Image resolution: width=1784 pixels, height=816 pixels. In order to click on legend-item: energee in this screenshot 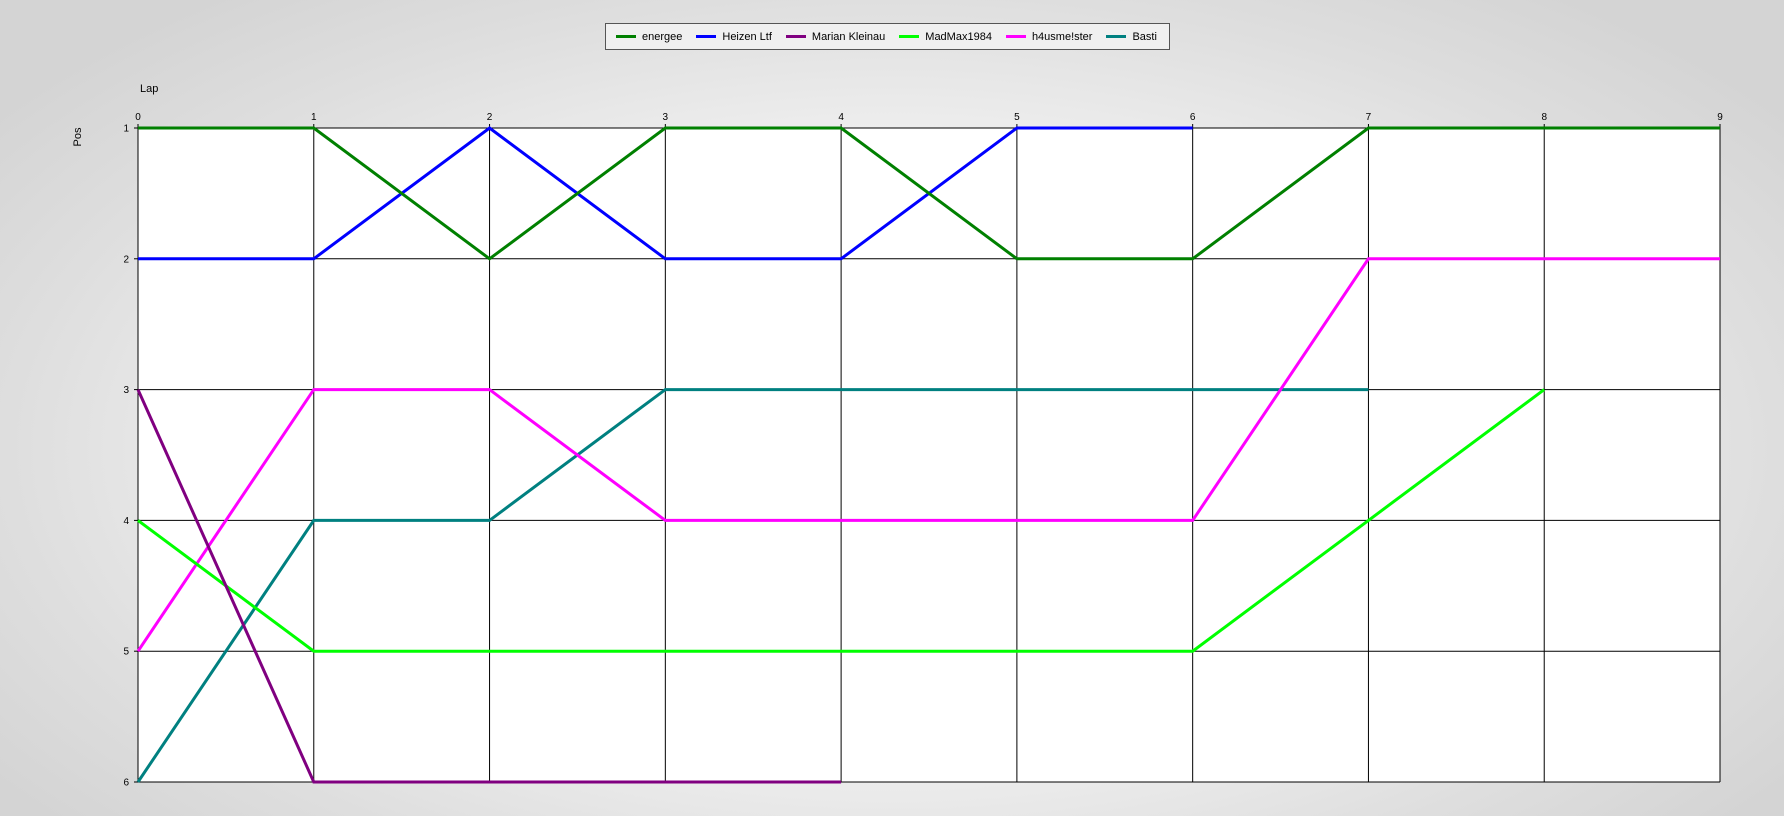, I will do `click(649, 37)`.